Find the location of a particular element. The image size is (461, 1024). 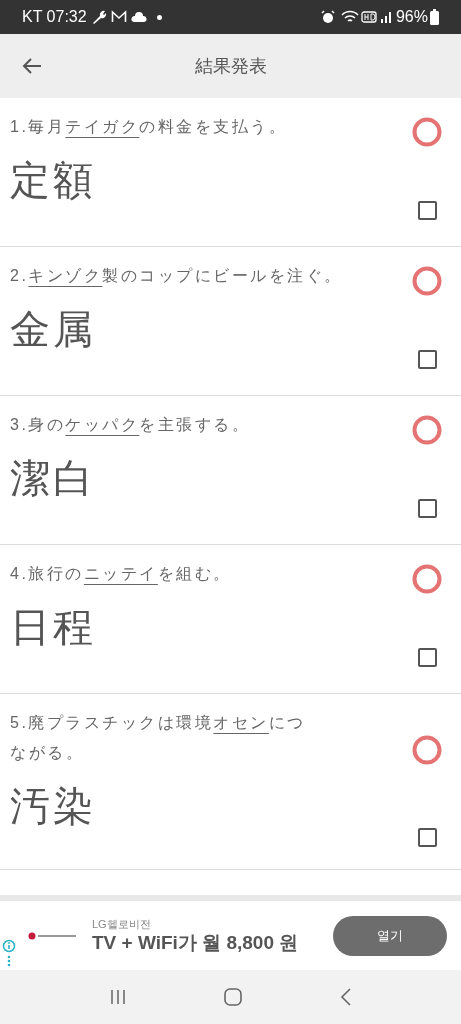

answer-text: 金属 is located at coordinates (53, 329).